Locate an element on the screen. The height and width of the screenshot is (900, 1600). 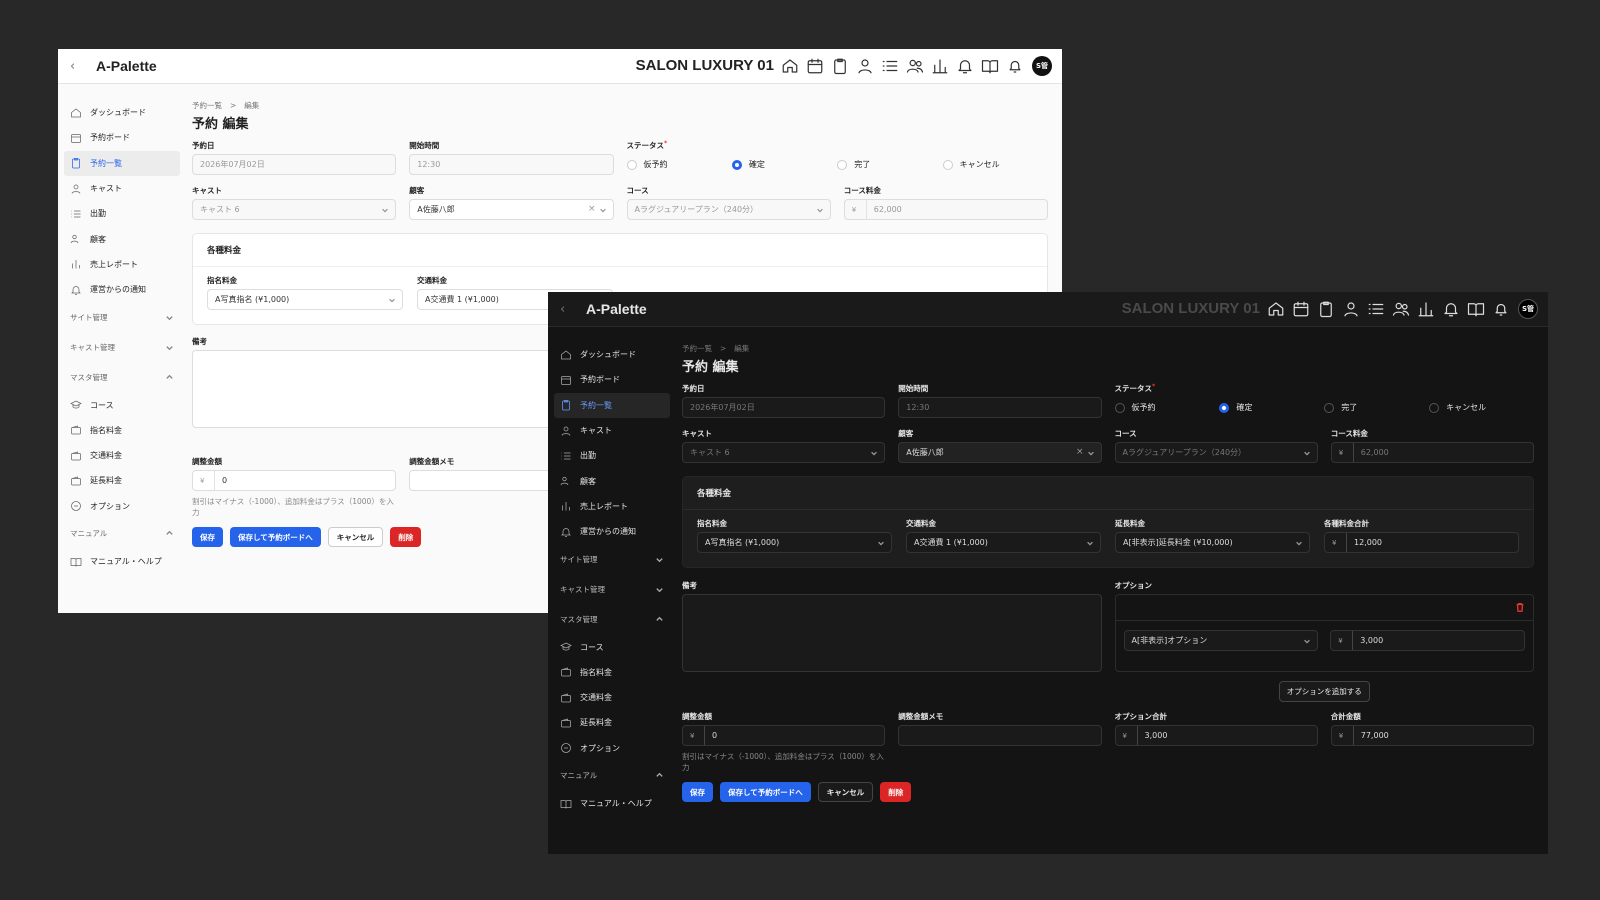
clipboard-icon is located at coordinates (840, 66).